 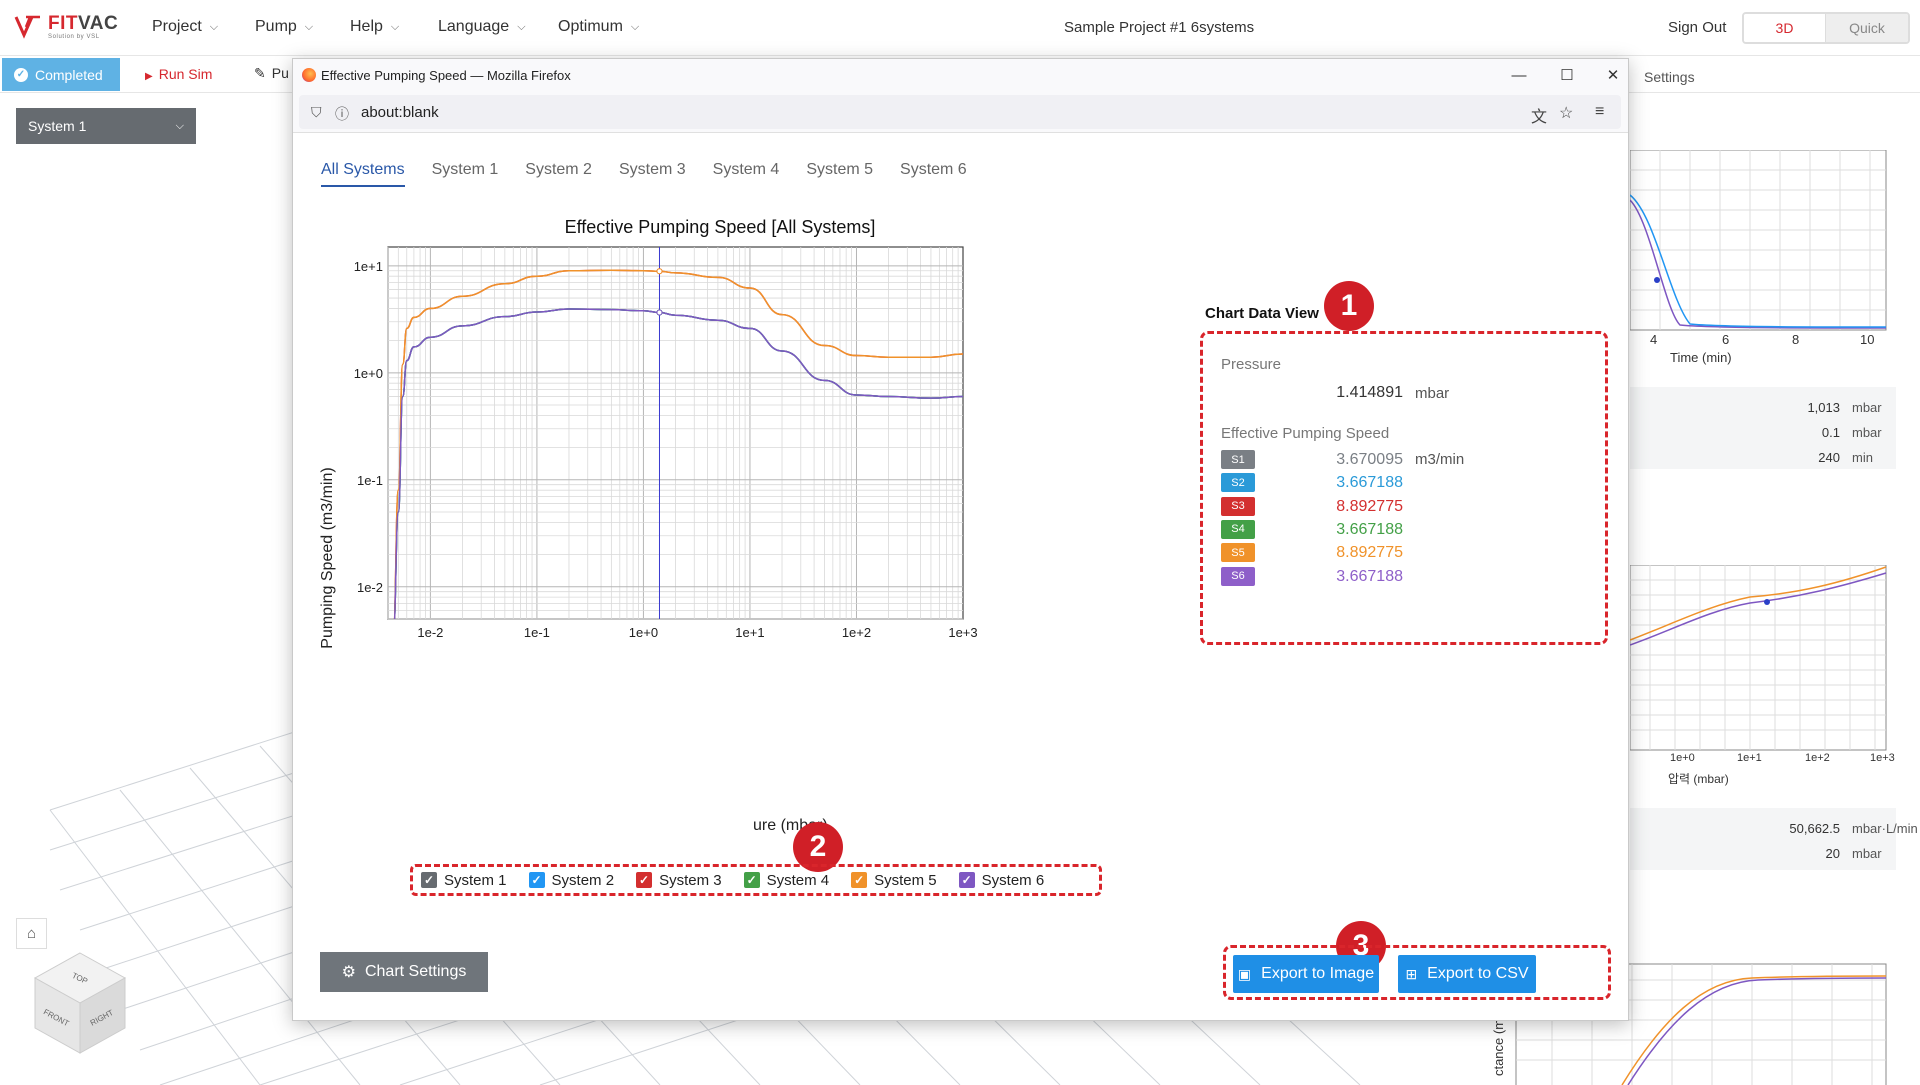 What do you see at coordinates (368, 373) in the screenshot?
I see `y-tick-label: 1e+0` at bounding box center [368, 373].